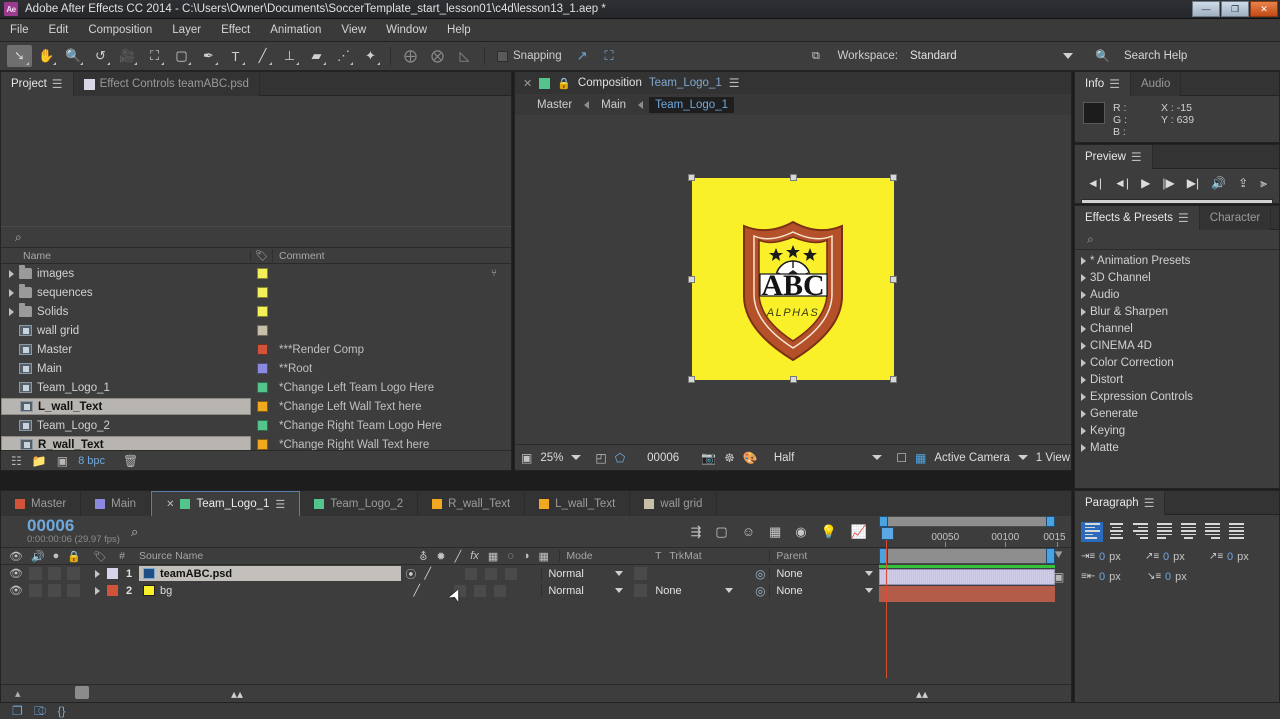  I want to click on menu-item-window: Window, so click(406, 30).